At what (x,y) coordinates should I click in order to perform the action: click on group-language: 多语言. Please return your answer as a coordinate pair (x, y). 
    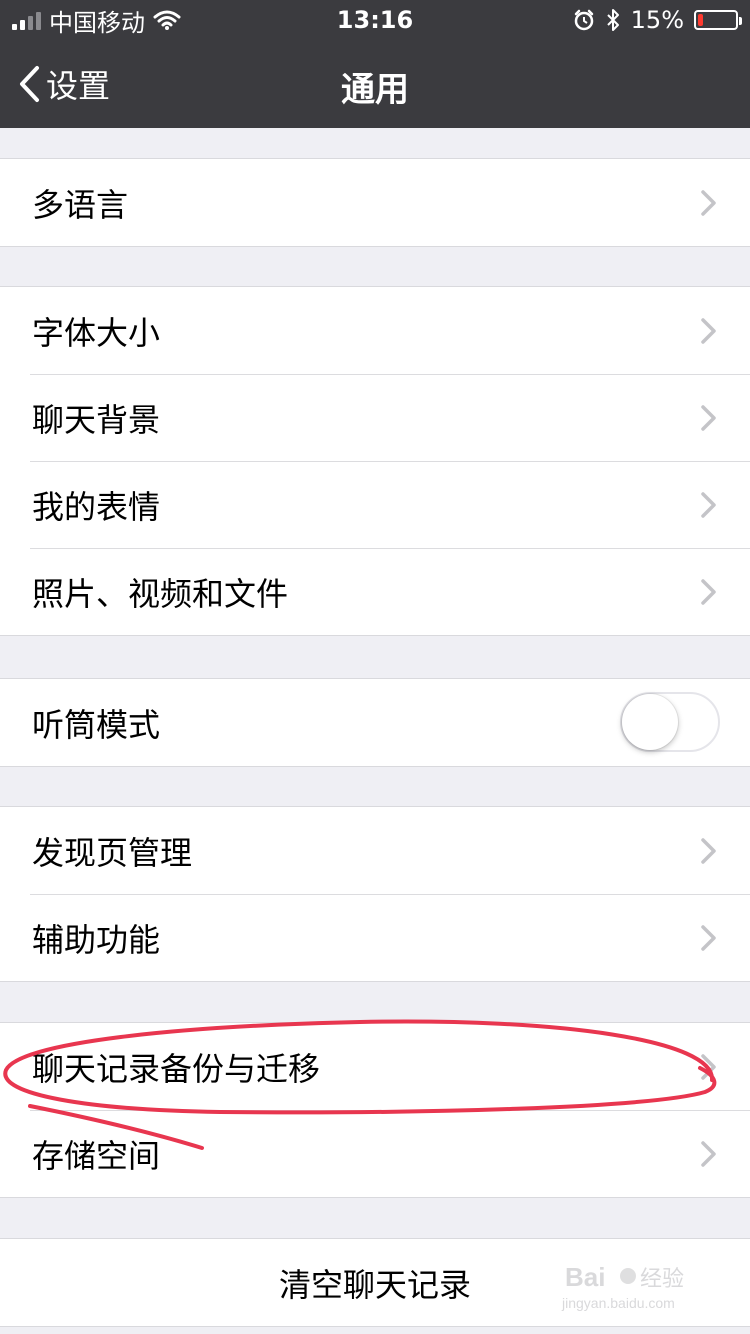
    Looking at the image, I should click on (375, 202).